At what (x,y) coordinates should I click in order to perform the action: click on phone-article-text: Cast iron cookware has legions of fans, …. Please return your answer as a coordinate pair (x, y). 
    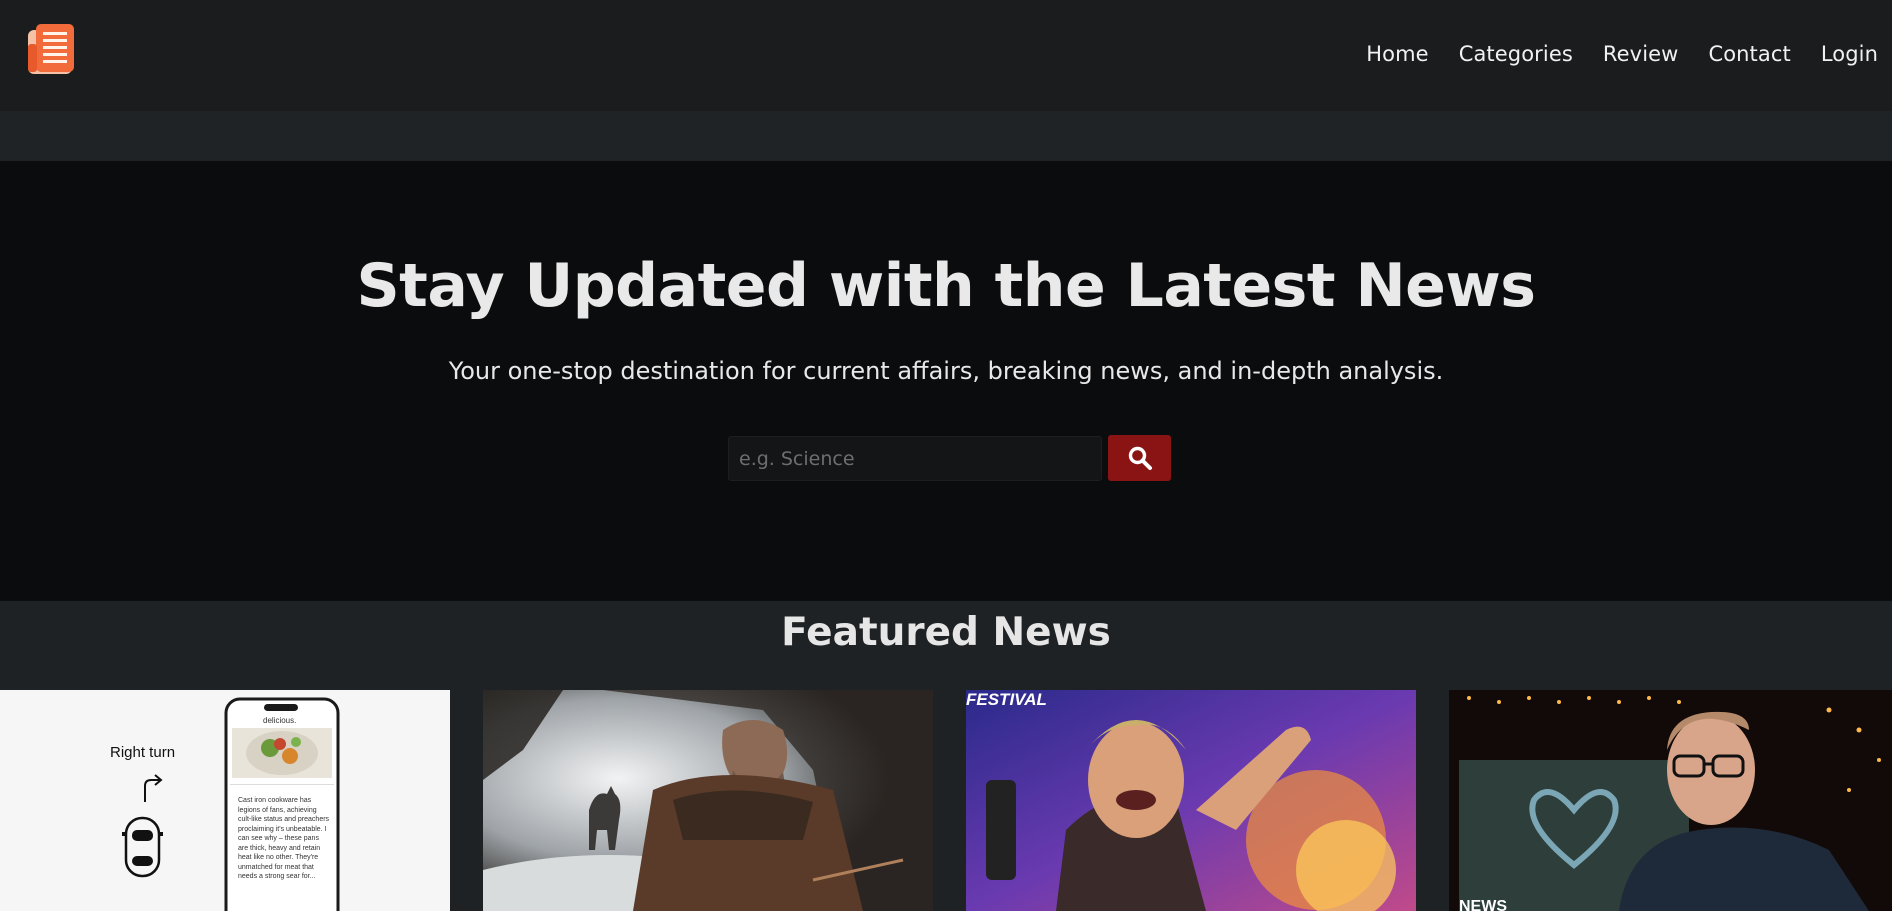
    Looking at the image, I should click on (284, 838).